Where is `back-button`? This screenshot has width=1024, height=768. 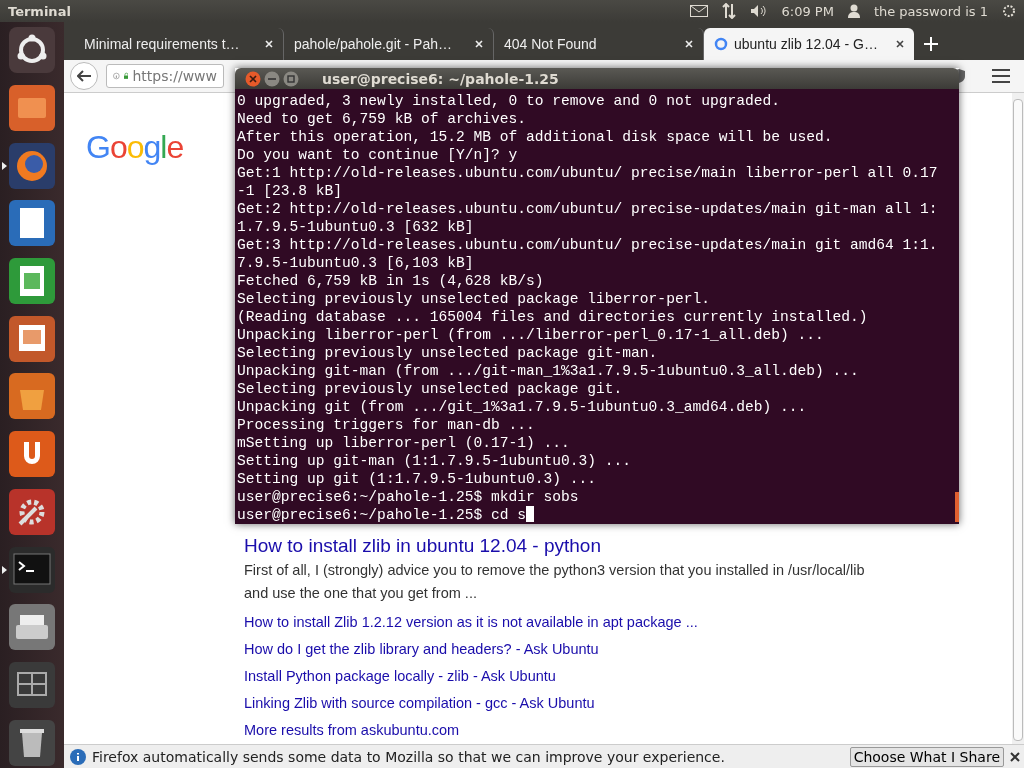 back-button is located at coordinates (84, 76).